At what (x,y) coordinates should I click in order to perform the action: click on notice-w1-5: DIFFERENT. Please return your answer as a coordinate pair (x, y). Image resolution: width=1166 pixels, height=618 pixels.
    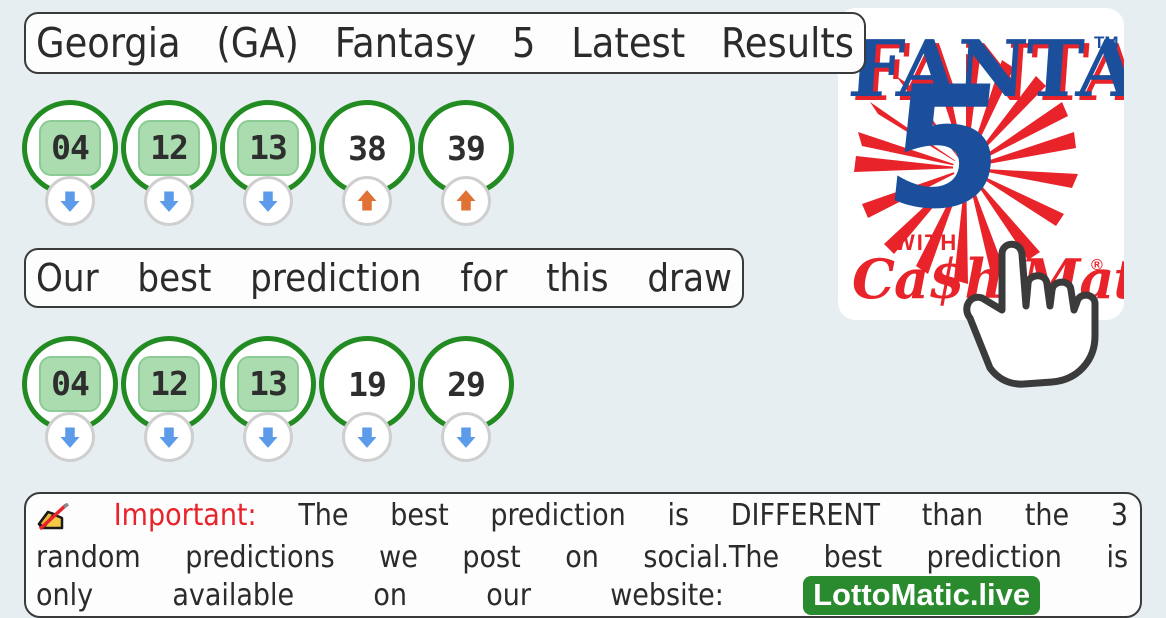
    Looking at the image, I should click on (805, 515).